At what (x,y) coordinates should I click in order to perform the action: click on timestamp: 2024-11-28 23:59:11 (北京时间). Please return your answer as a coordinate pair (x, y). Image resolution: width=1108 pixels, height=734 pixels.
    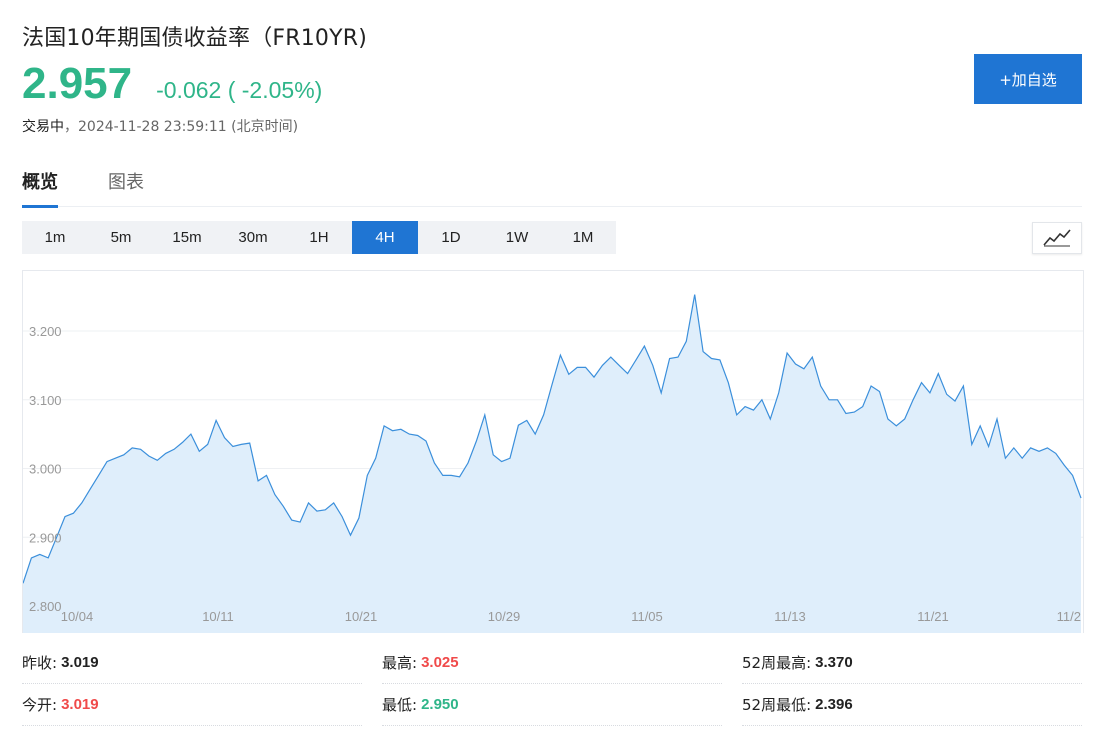
    Looking at the image, I should click on (188, 127).